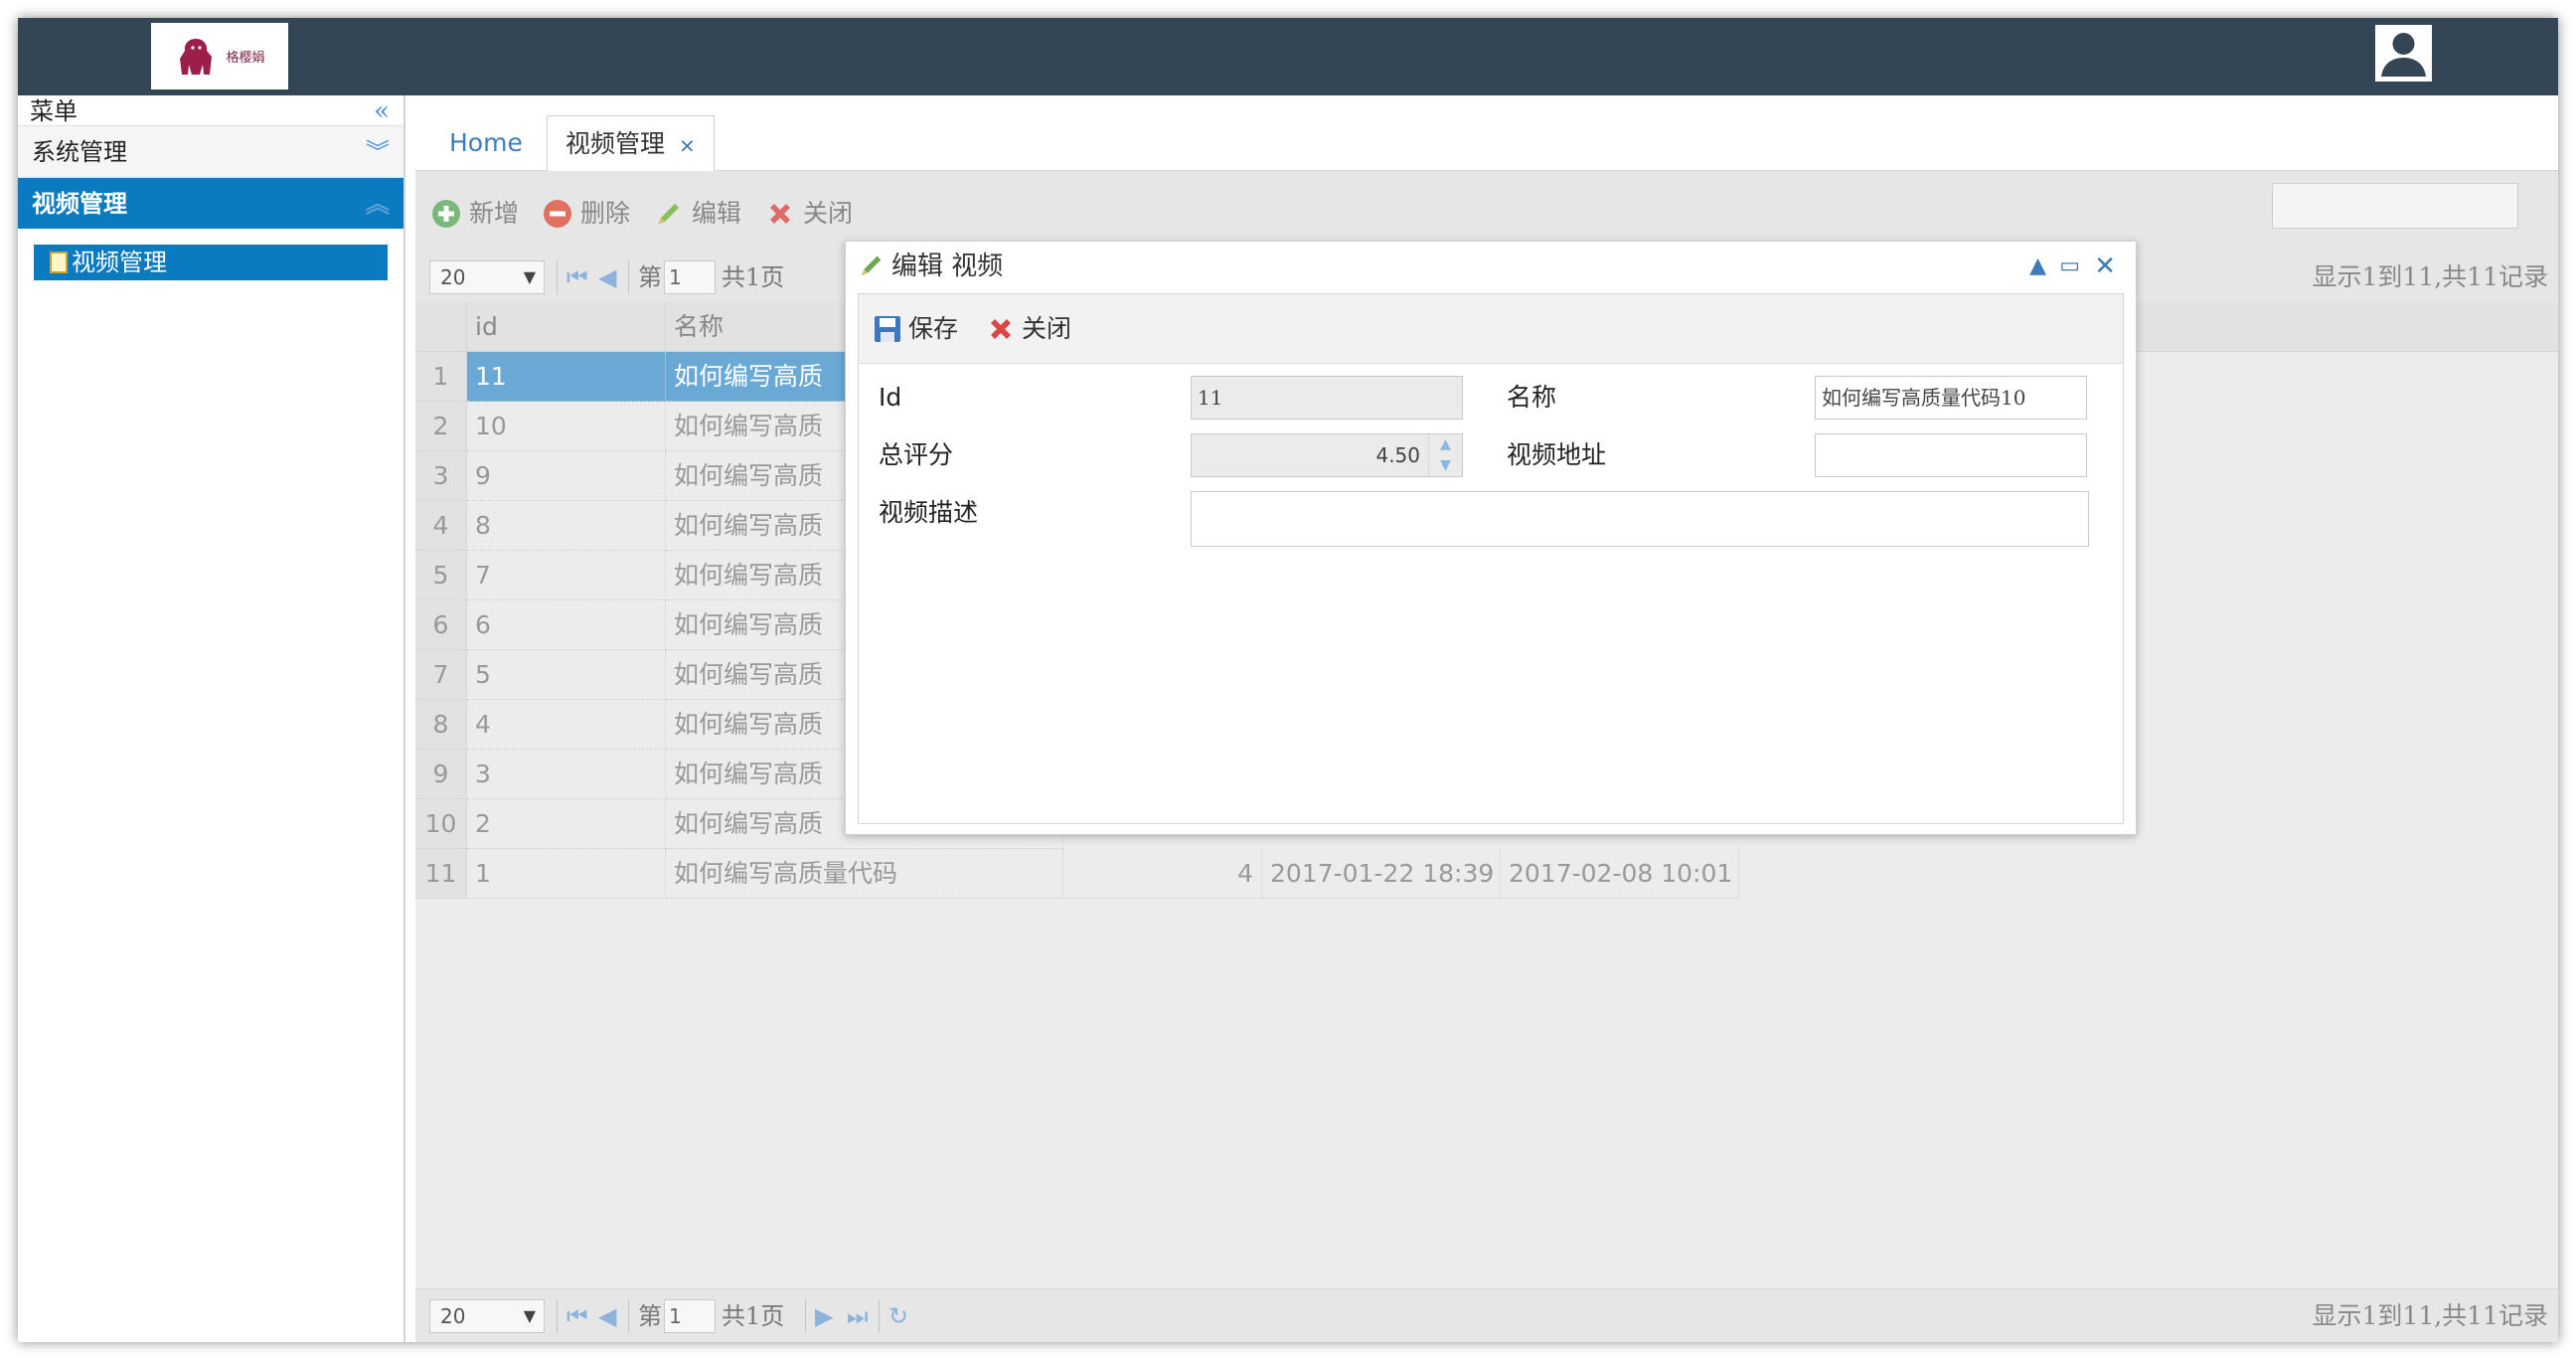  Describe the element at coordinates (1162, 874) in the screenshot. I see `cell-score: 4` at that location.